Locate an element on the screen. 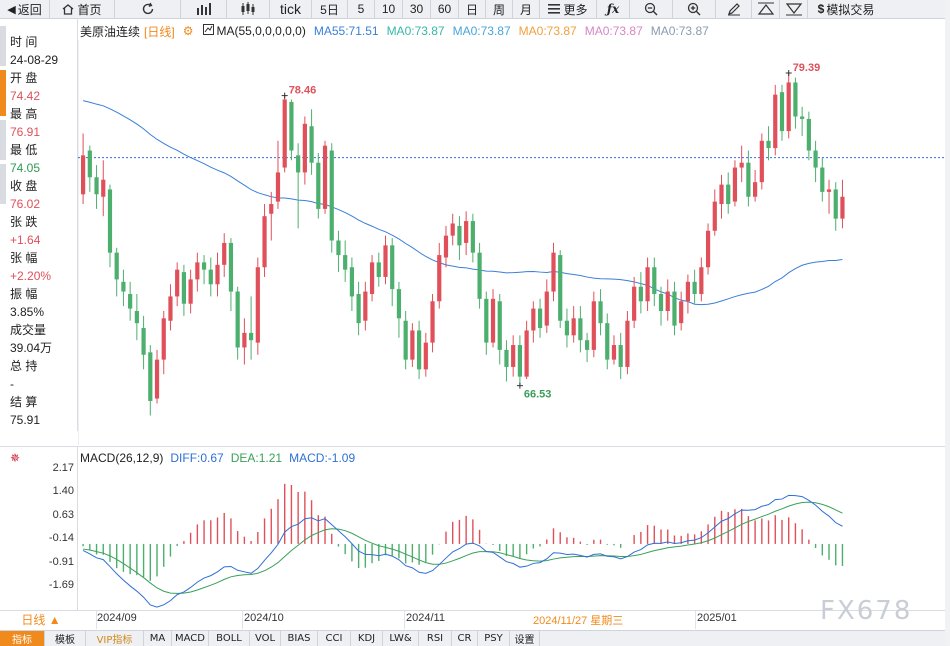 The image size is (950, 646). tab-vip-indicators: VIP指标 is located at coordinates (115, 638).